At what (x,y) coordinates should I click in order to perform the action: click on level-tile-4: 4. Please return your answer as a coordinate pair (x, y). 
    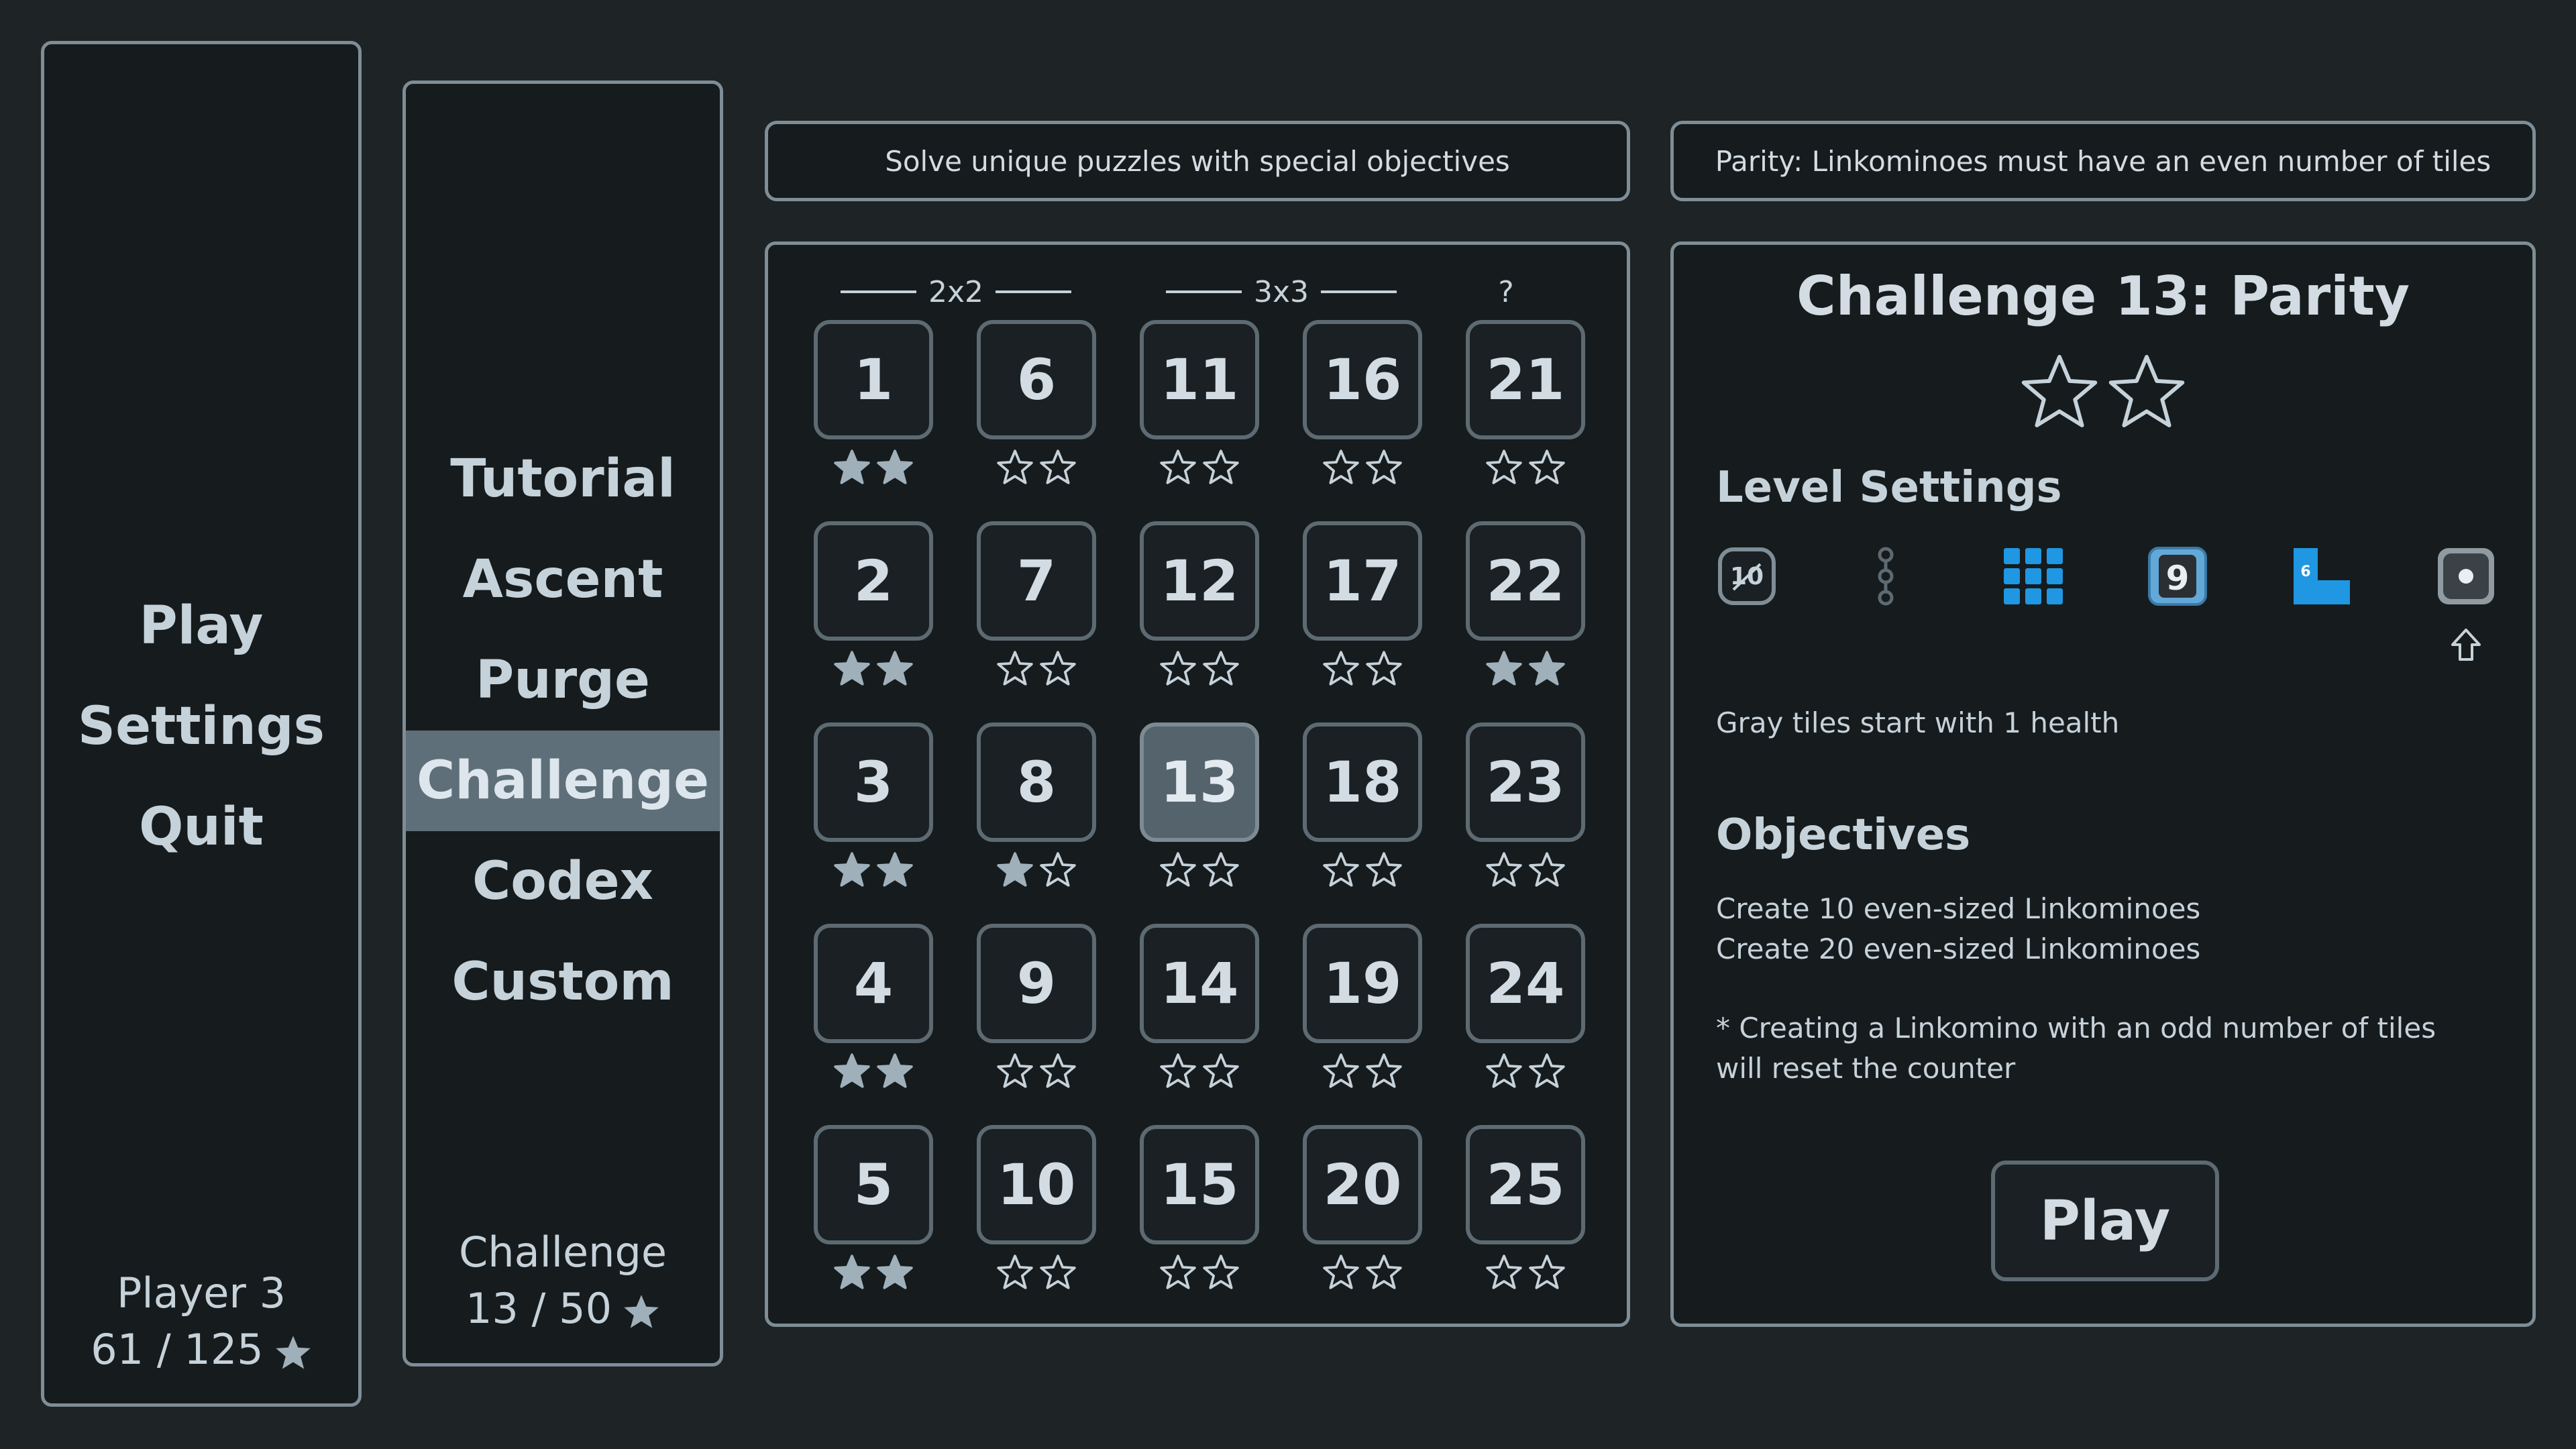
    Looking at the image, I should click on (873, 983).